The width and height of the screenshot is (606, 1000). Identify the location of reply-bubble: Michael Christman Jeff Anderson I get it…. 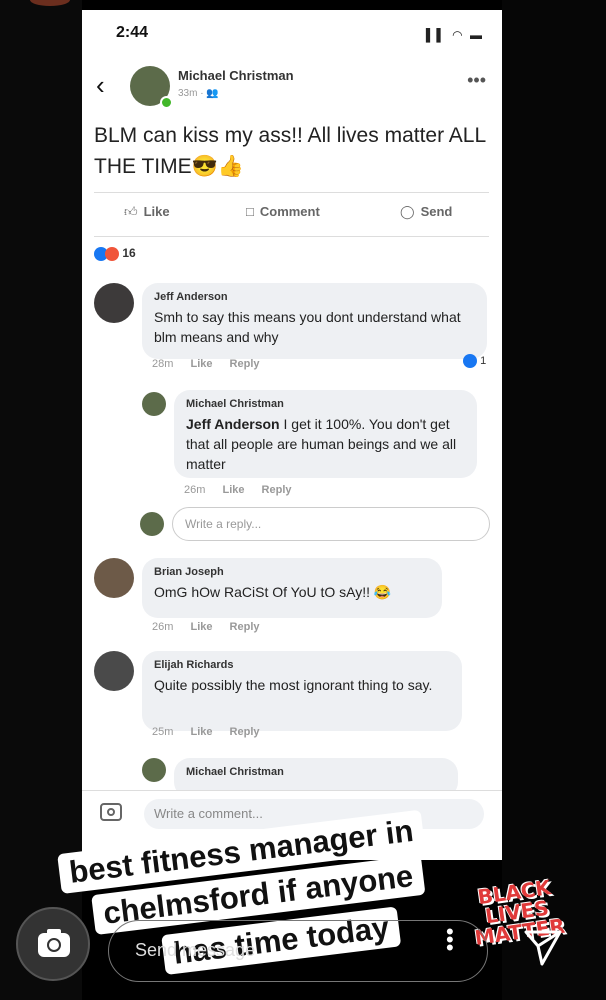
(325, 434).